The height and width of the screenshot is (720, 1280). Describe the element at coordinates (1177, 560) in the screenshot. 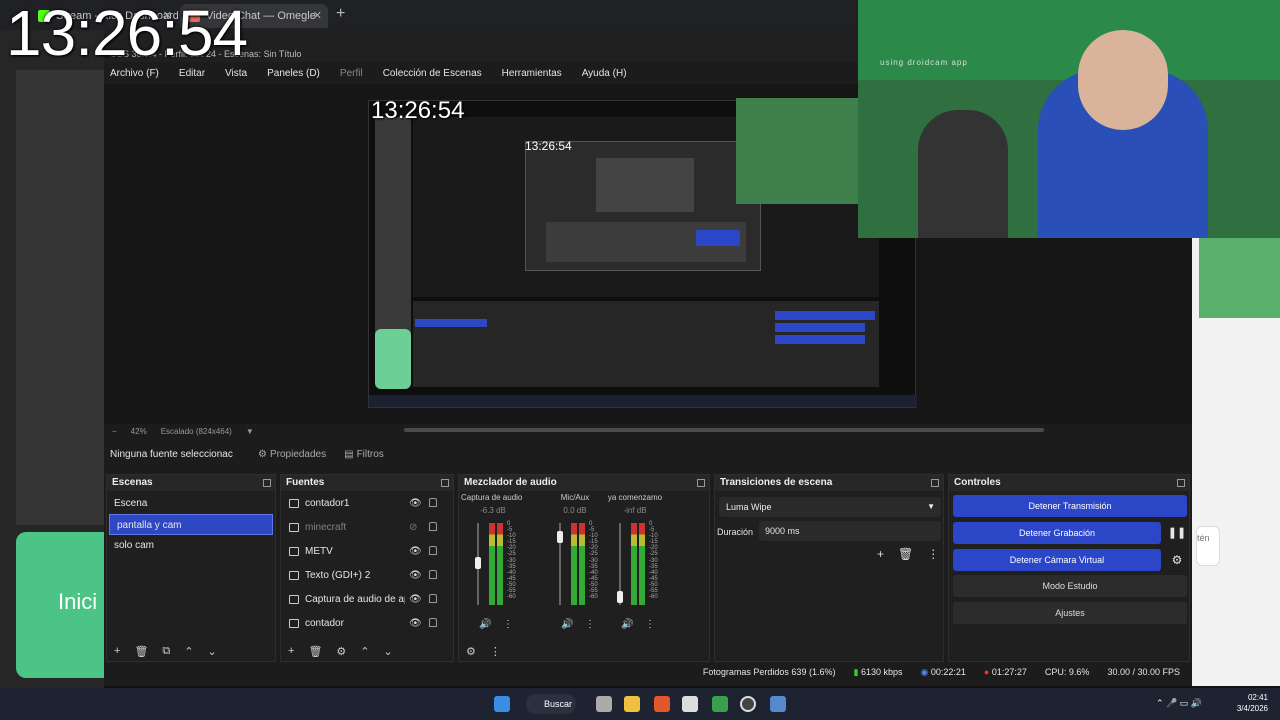

I see `virtual-camera-settings-icon: ⚙` at that location.